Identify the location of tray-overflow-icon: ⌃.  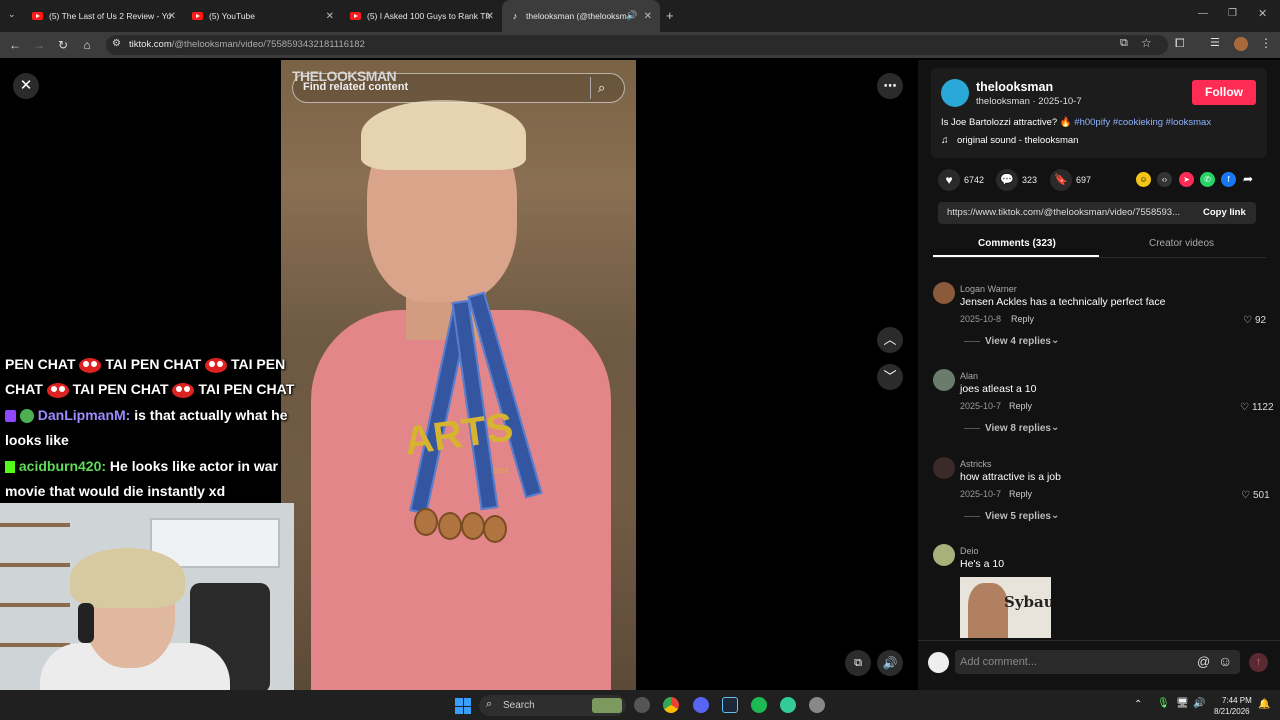
(1138, 704).